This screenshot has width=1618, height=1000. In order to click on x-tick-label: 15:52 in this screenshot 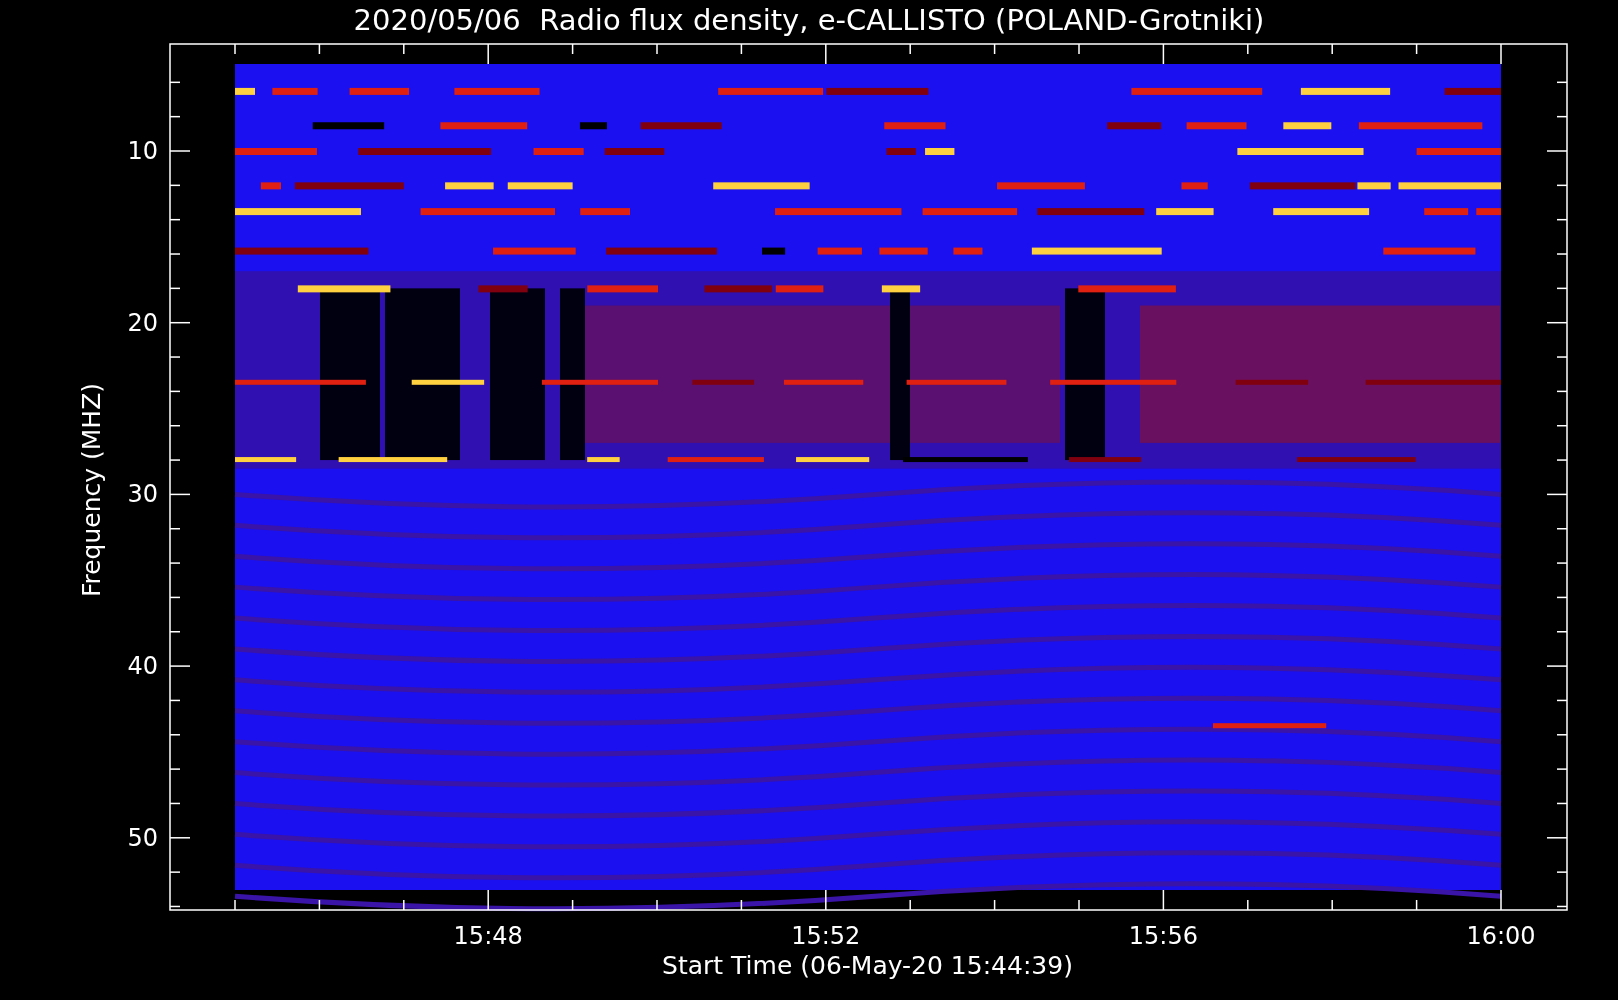, I will do `click(826, 936)`.